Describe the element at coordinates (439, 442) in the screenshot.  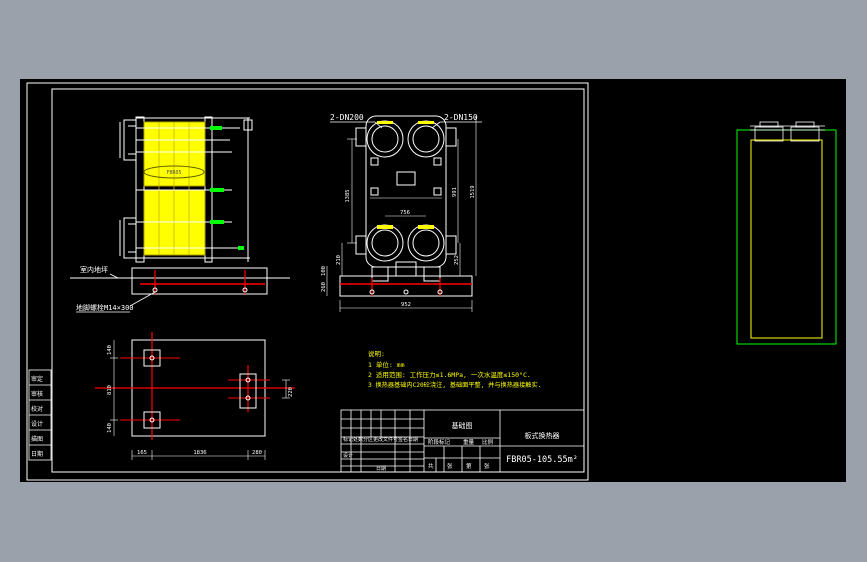
I see `stage-label: 阶段标记` at that location.